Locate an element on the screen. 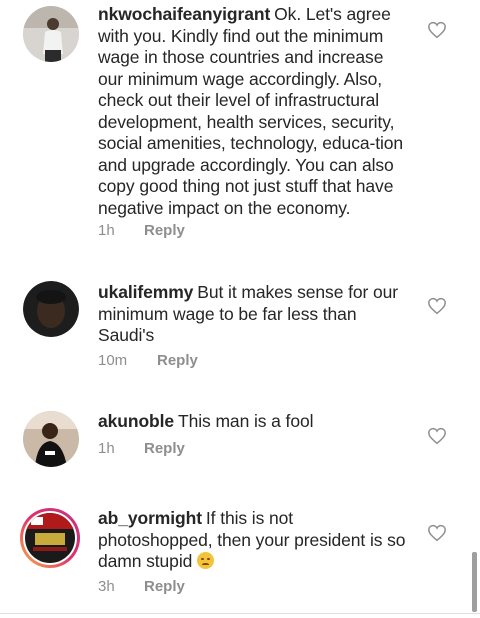 The height and width of the screenshot is (618, 480). comment-text-block: akunoble This man is a fool is located at coordinates (253, 422).